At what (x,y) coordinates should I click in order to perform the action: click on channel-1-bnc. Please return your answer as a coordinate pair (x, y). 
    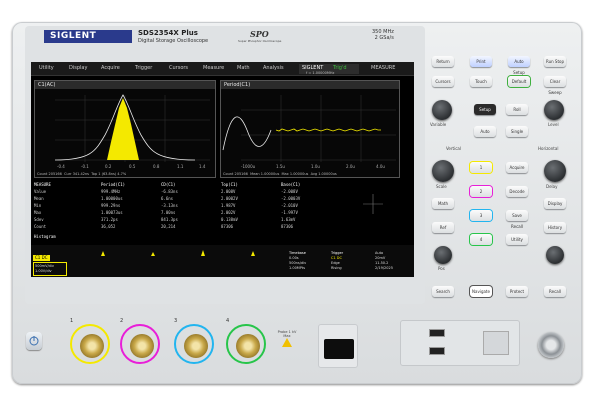
    Looking at the image, I should click on (90, 344).